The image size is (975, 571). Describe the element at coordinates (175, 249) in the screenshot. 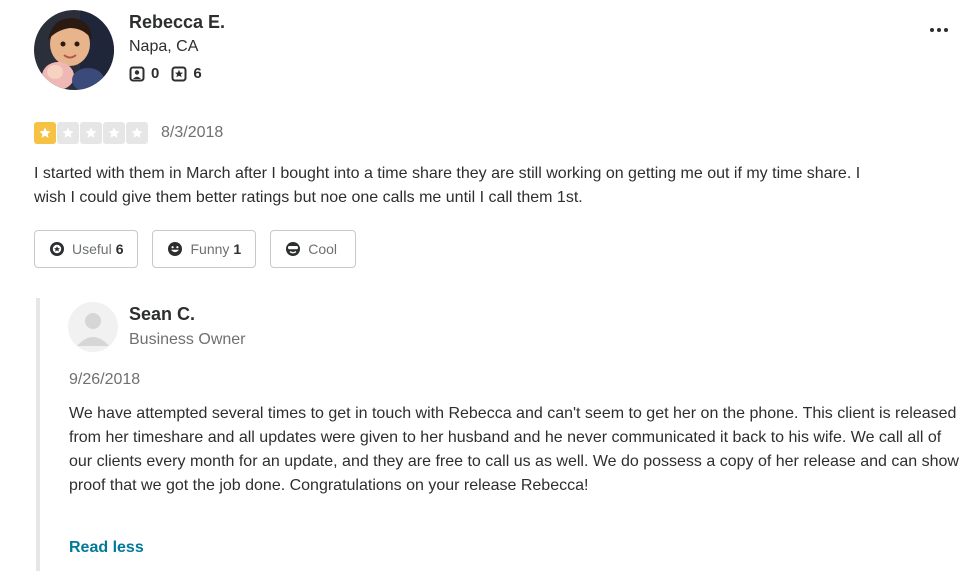

I see `funny-icon` at that location.